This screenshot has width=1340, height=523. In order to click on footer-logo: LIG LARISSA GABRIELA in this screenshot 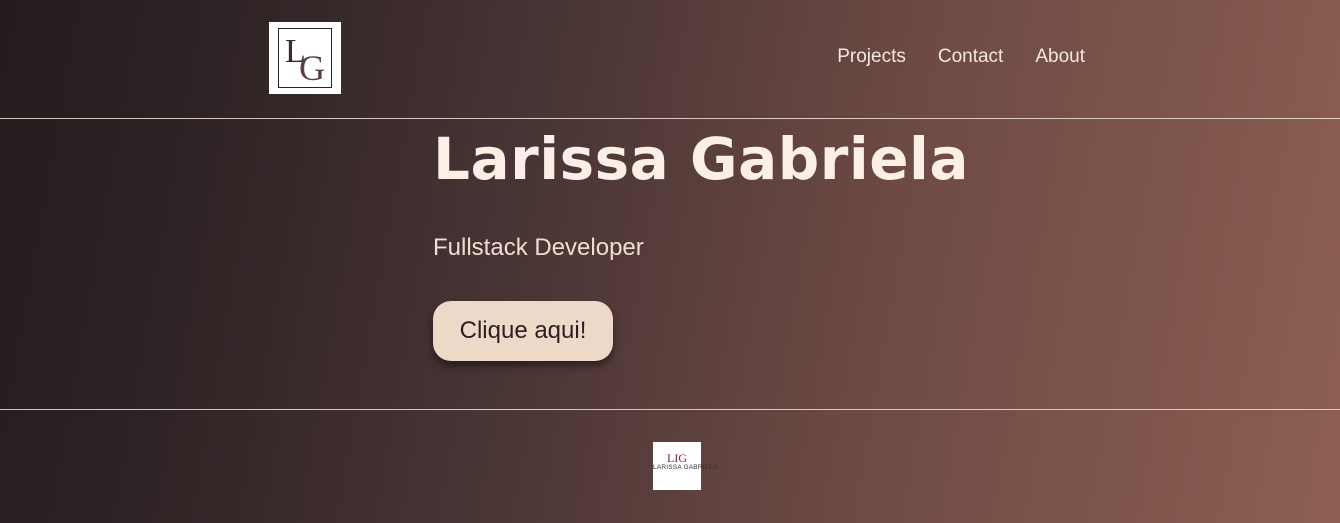, I will do `click(685, 466)`.